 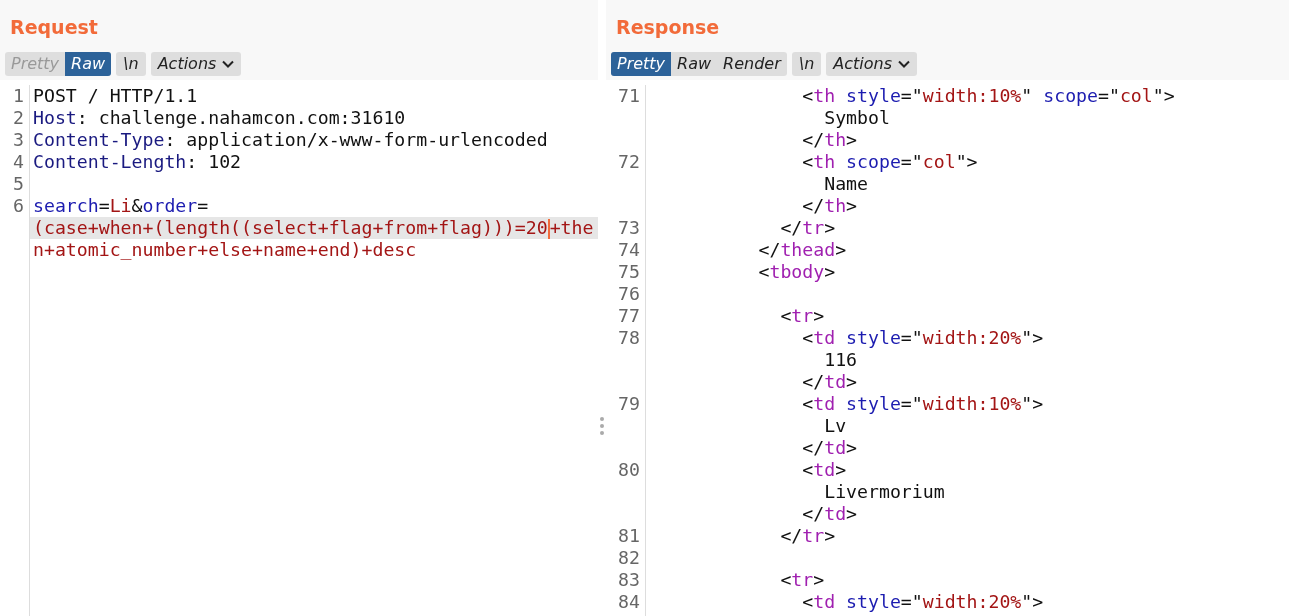 I want to click on line-number: 74, so click(x=629, y=249).